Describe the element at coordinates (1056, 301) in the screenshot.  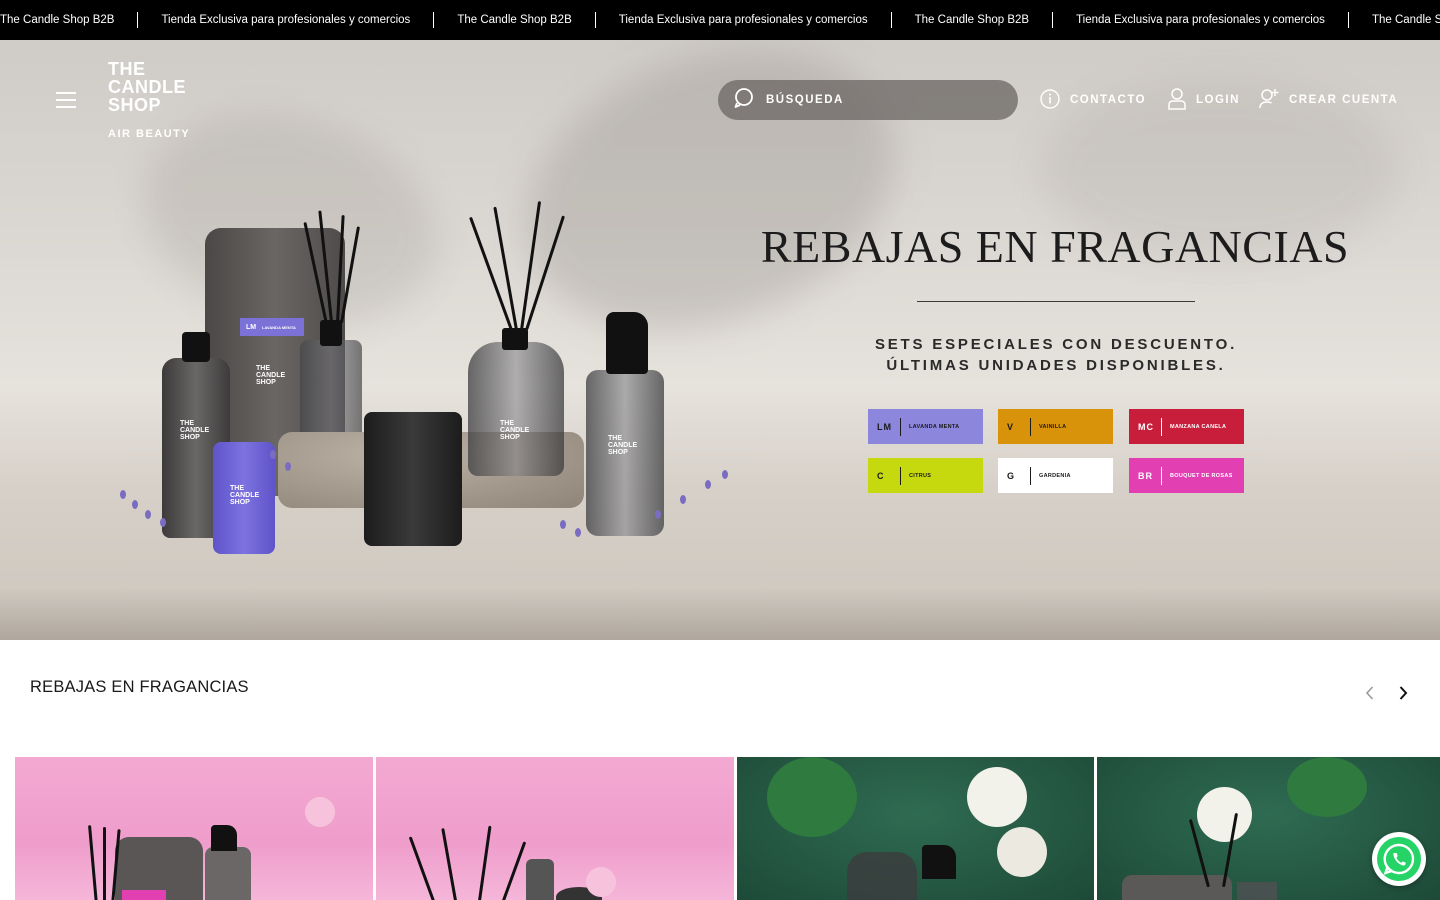
I see `hero-divider` at that location.